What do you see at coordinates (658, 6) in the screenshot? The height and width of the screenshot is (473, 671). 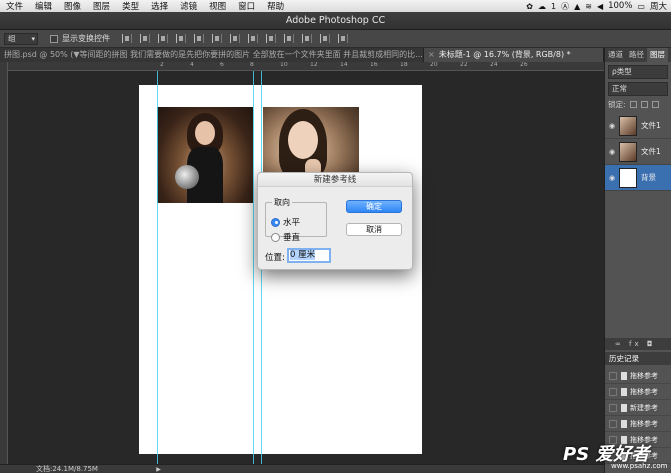 I see `user-name: 周大` at bounding box center [658, 6].